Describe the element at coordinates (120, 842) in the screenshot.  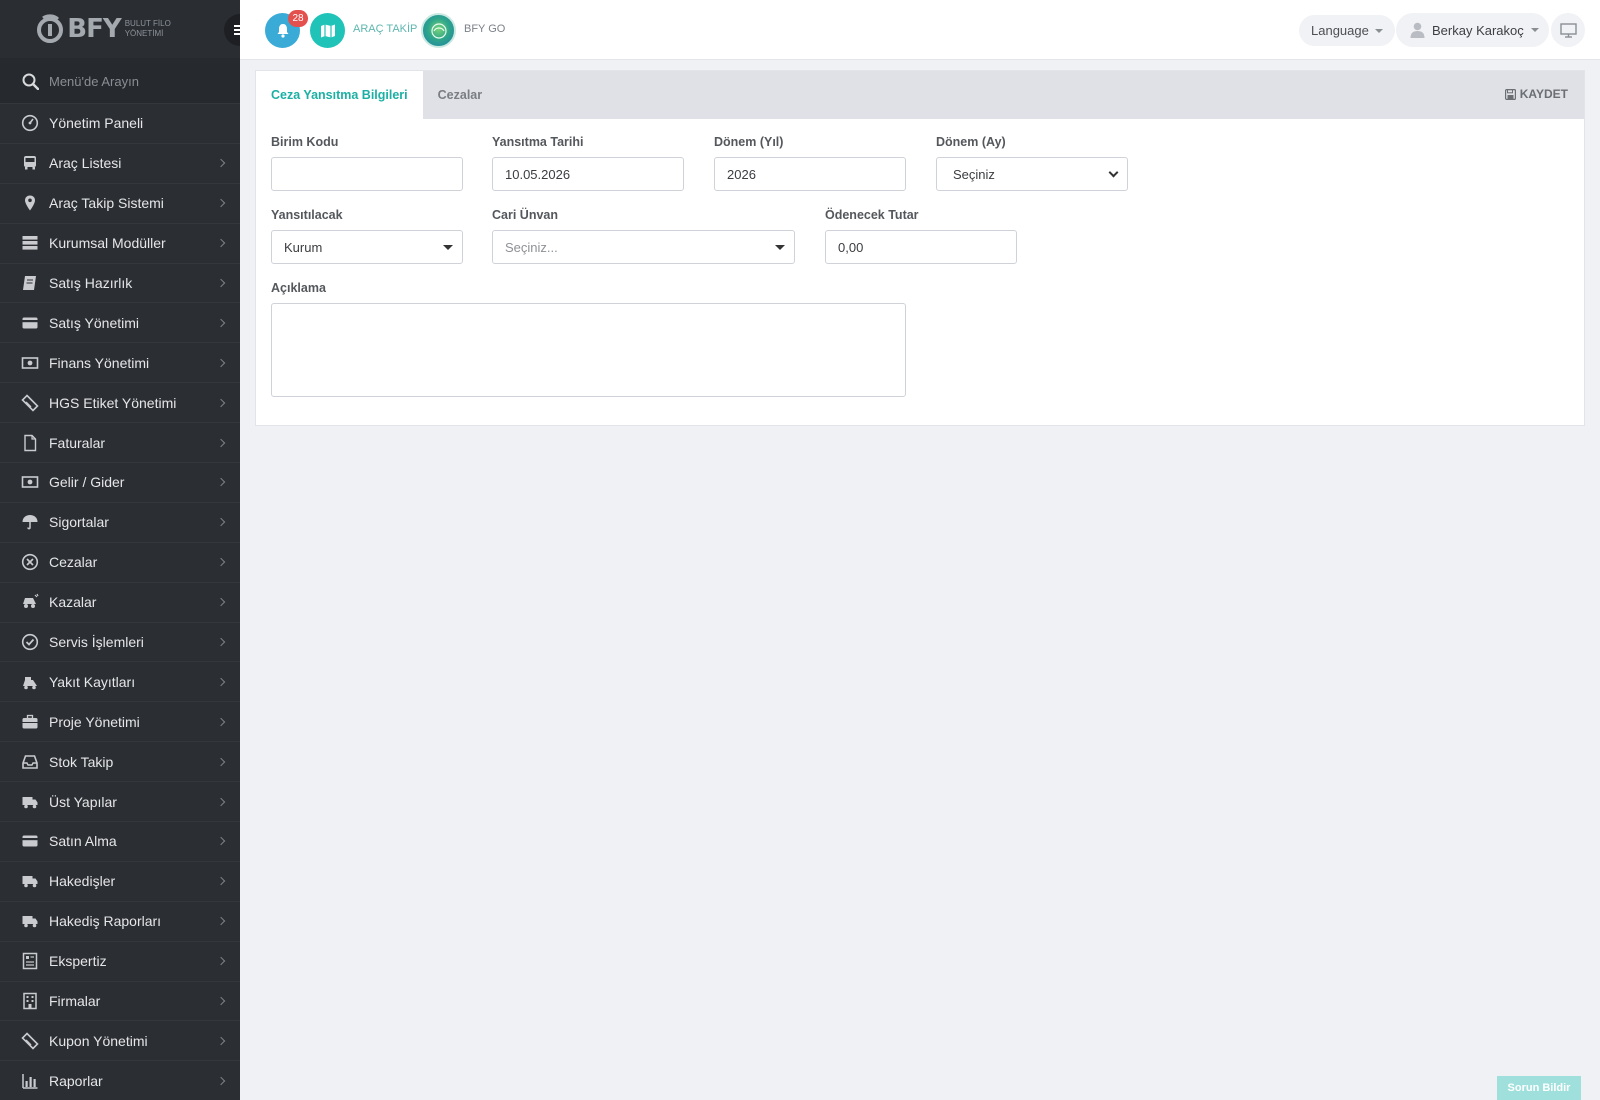
I see `sidebar-item-satin-alma: Satın Alma` at that location.